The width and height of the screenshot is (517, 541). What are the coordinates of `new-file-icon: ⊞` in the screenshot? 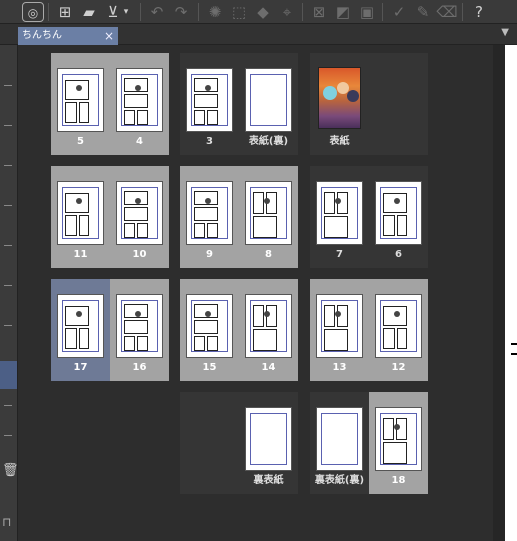 It's located at (65, 12).